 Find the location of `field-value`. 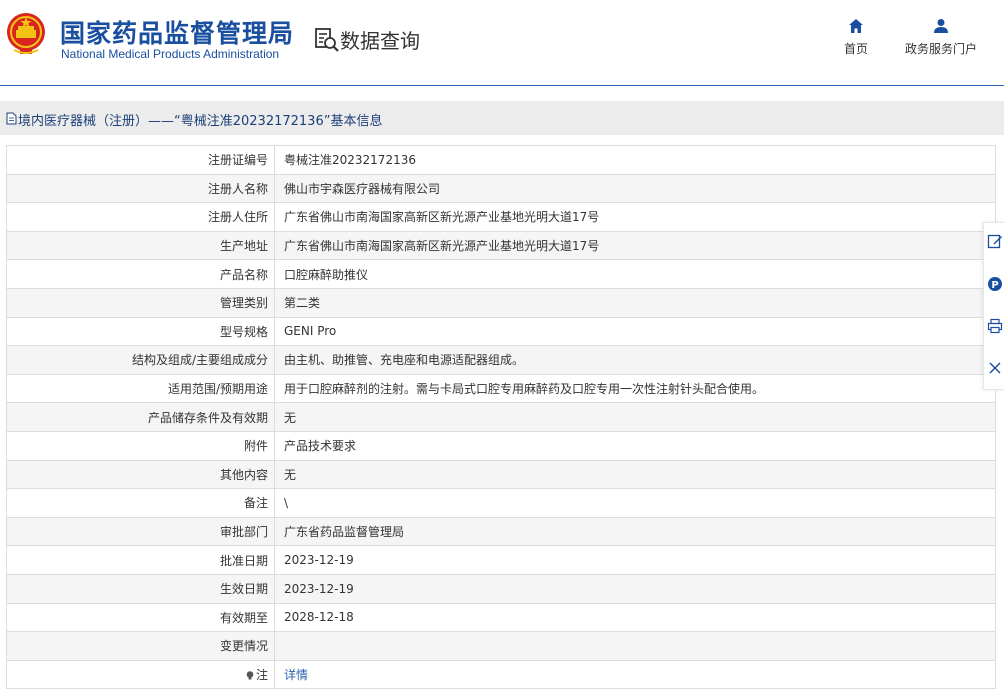

field-value is located at coordinates (635, 646).